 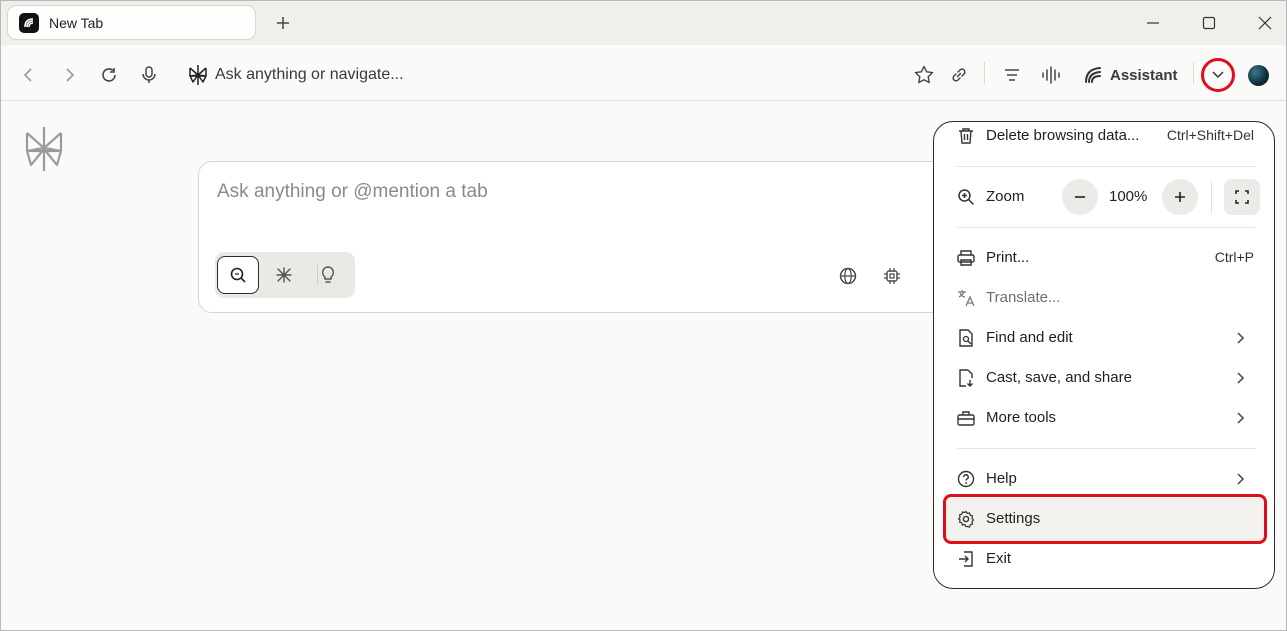 What do you see at coordinates (966, 519) in the screenshot?
I see `gear-icon` at bounding box center [966, 519].